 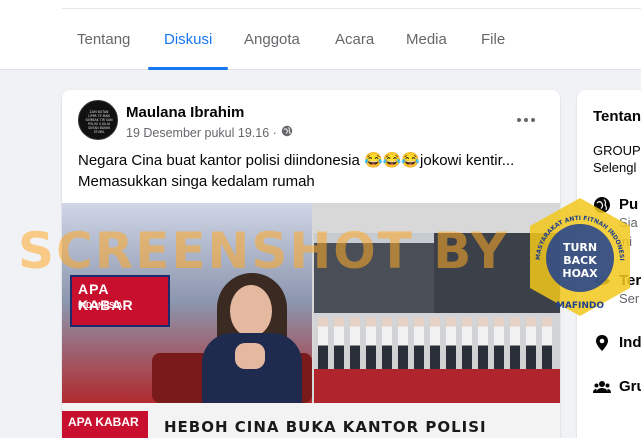 I want to click on badge-line2: BACK, so click(x=580, y=260).